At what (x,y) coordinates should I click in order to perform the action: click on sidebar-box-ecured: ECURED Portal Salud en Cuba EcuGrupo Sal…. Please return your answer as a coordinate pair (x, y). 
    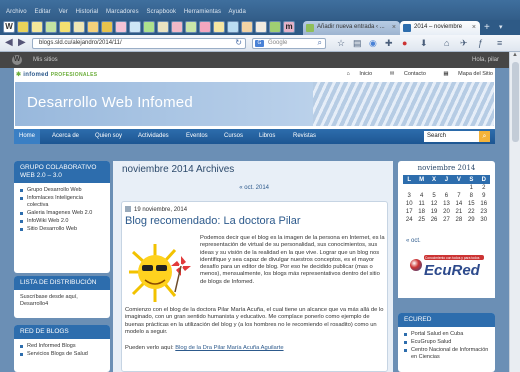
    Looking at the image, I should click on (446, 342).